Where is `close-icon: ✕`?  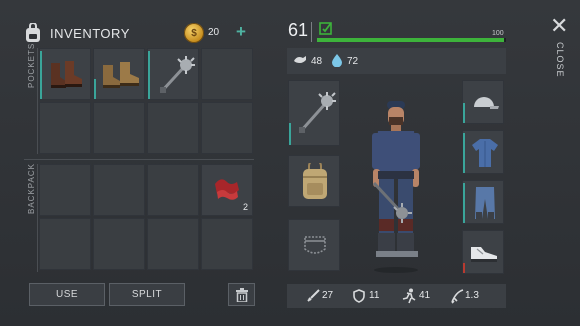
close-icon: ✕ is located at coordinates (559, 26).